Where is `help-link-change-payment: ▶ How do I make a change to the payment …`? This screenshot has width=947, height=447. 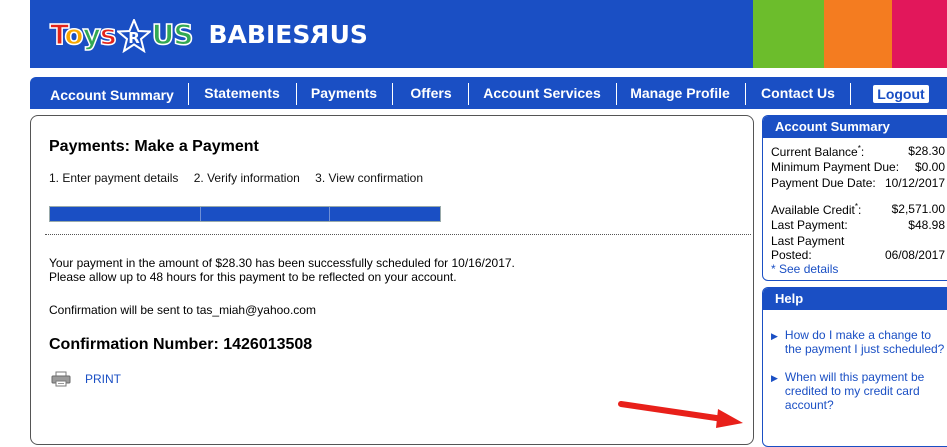
help-link-change-payment: ▶ How do I make a change to the payment … is located at coordinates (857, 342).